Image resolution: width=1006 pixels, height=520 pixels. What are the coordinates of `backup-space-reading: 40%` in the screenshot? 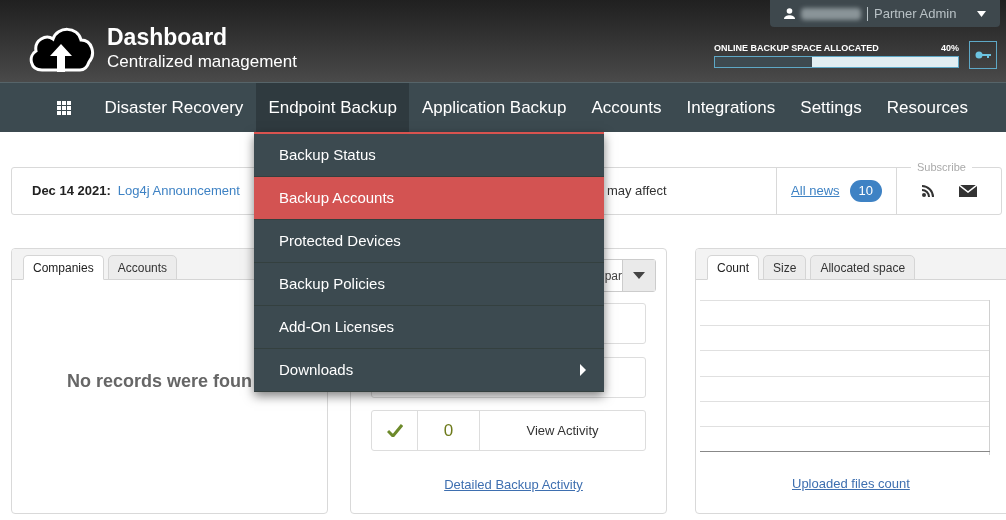 It's located at (950, 48).